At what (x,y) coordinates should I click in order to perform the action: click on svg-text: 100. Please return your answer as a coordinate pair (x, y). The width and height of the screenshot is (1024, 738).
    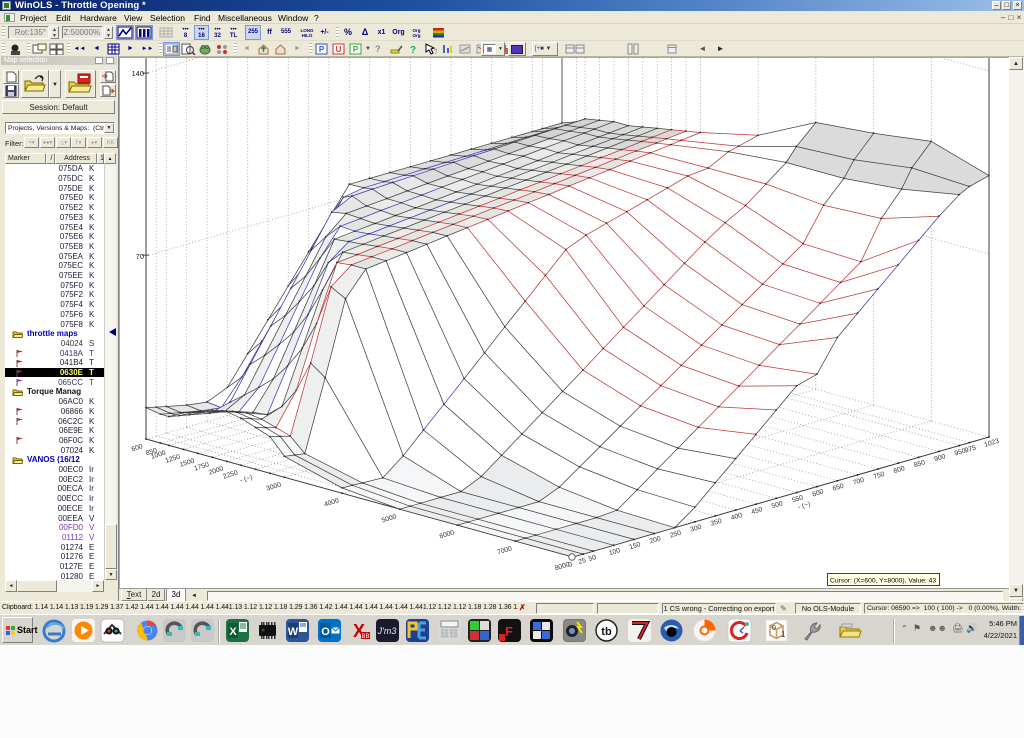
    Looking at the image, I should click on (614, 552).